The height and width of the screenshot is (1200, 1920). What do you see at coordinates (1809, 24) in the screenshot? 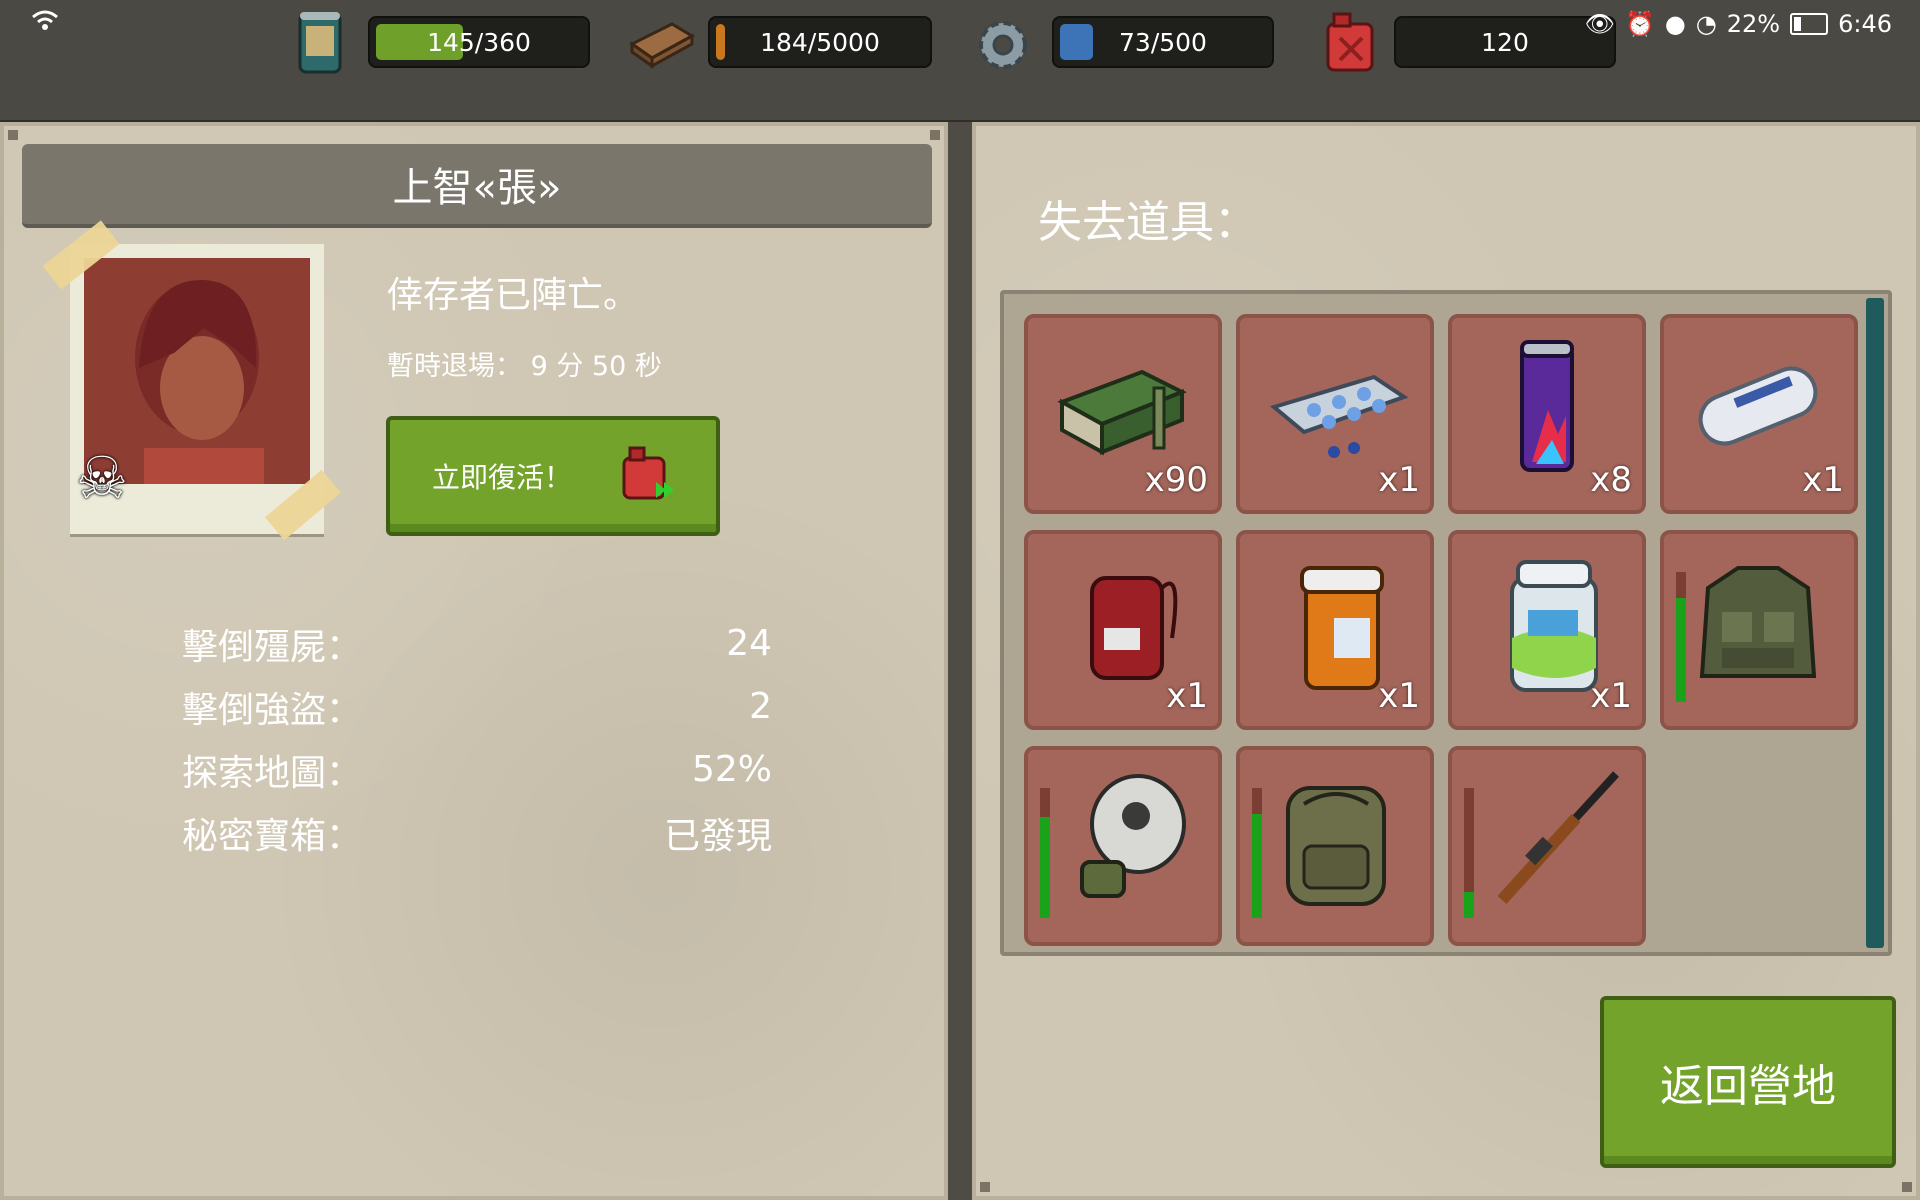
I see `battery-icon` at bounding box center [1809, 24].